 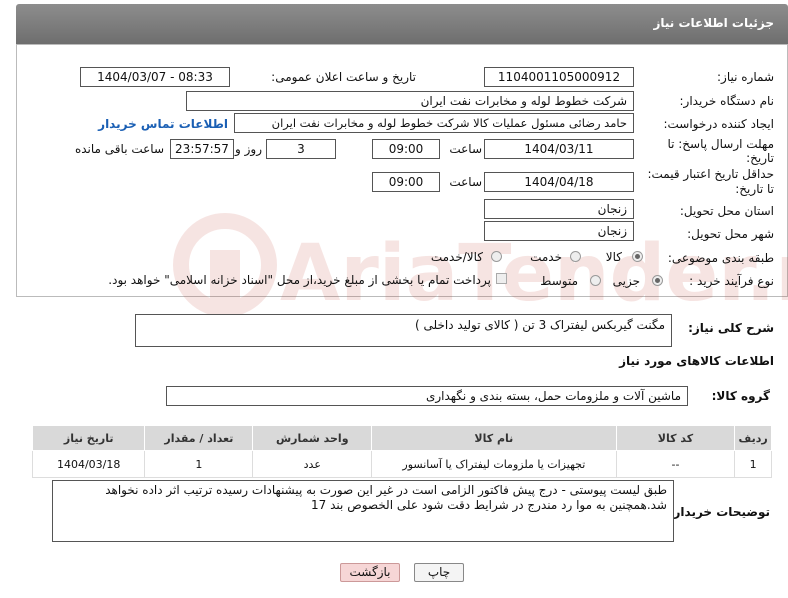 I want to click on remaining-time-label: ساعت باقی مانده, so click(x=119, y=149).